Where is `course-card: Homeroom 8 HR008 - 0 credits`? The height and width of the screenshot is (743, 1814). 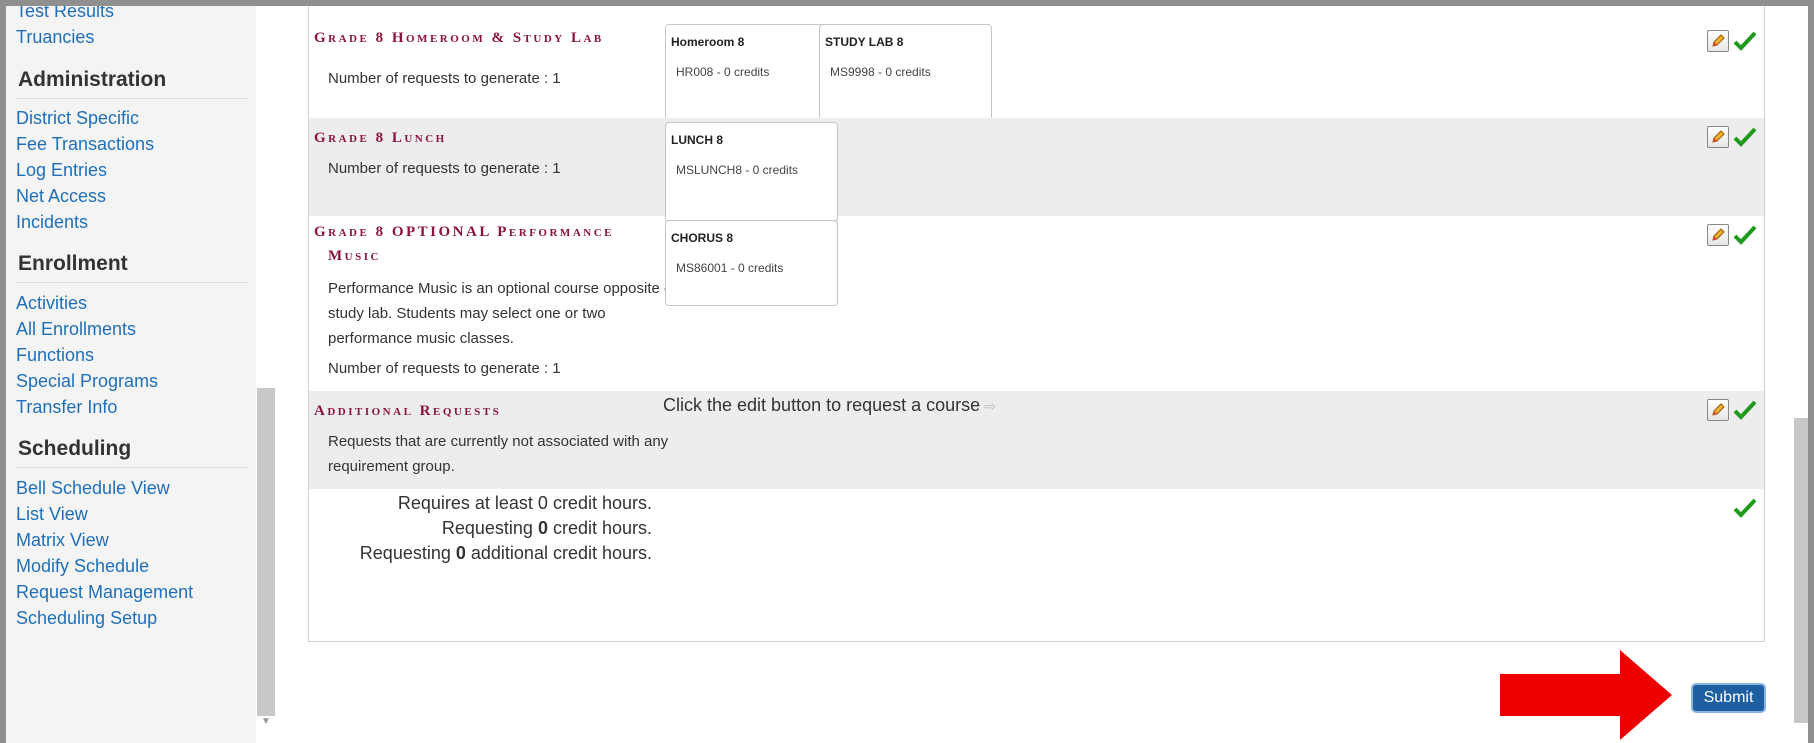 course-card: Homeroom 8 HR008 - 0 credits is located at coordinates (751, 74).